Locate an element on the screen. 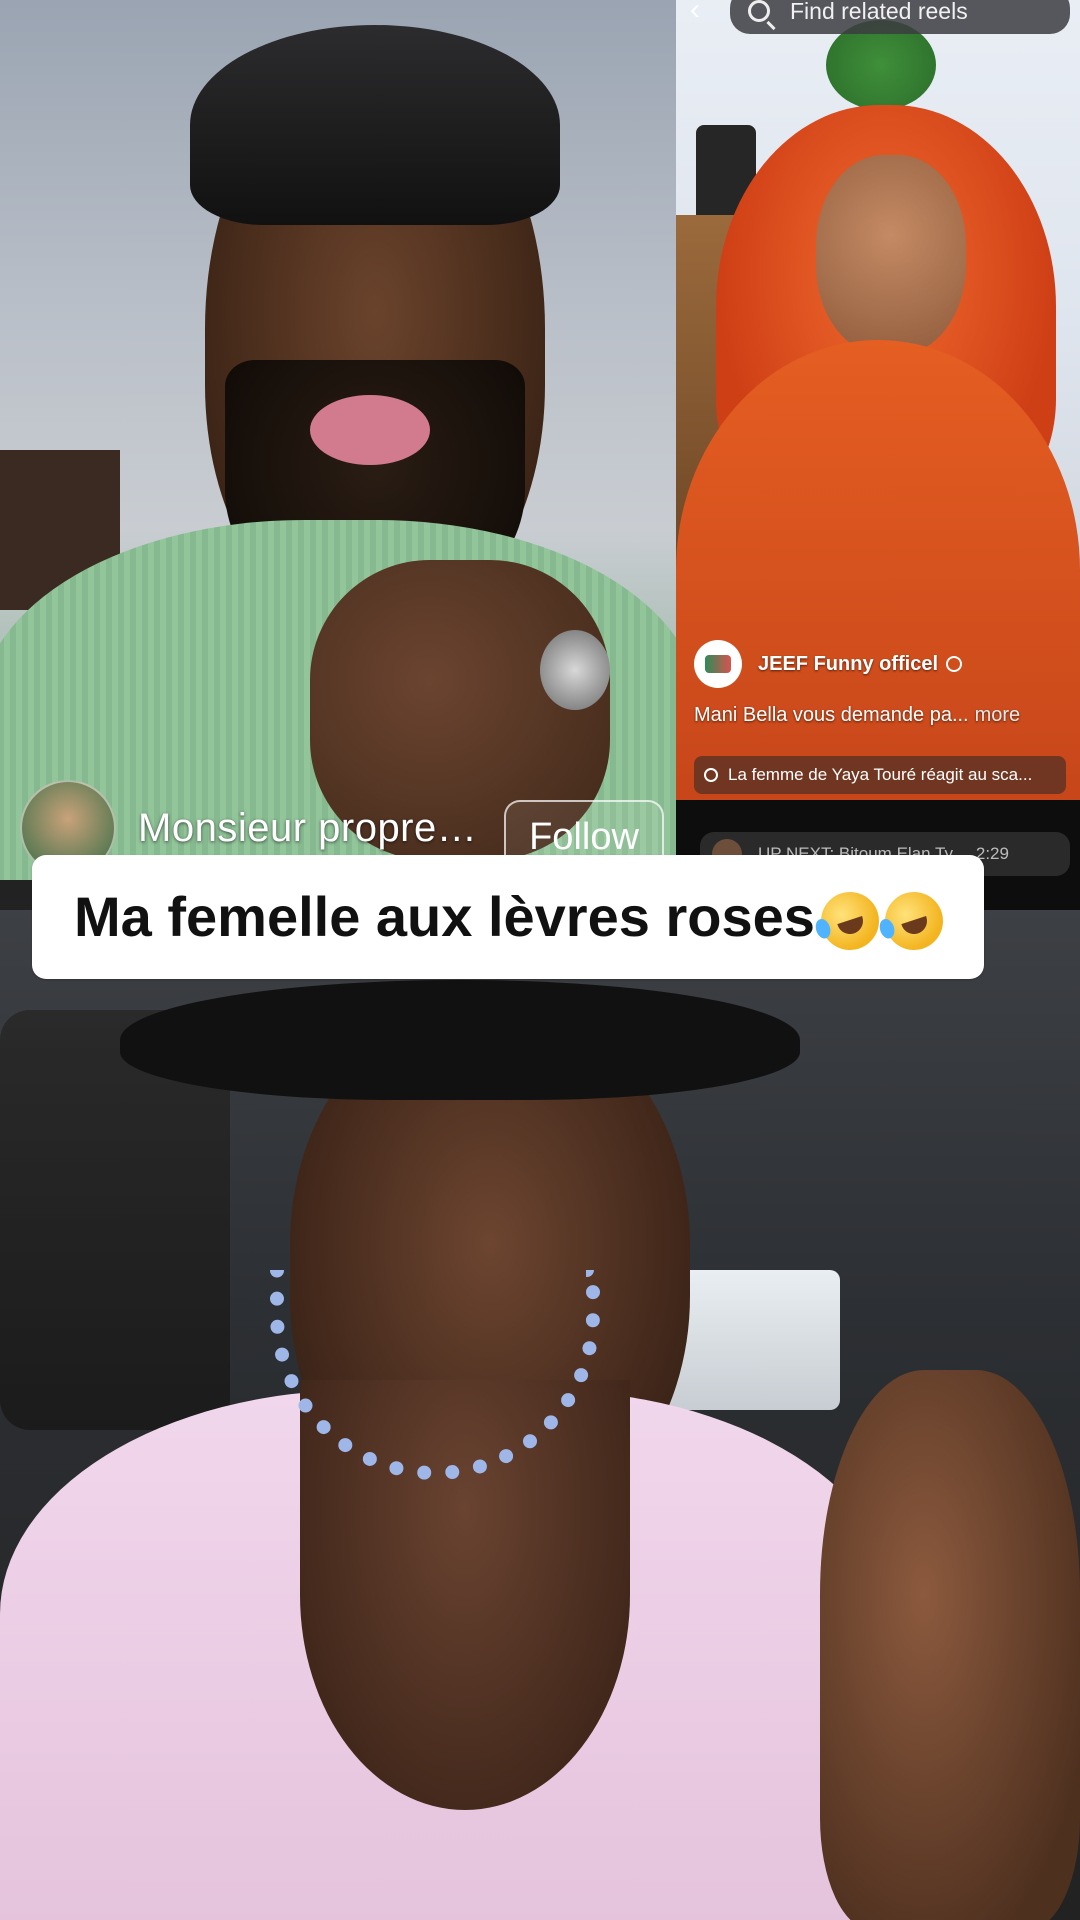  woman-face is located at coordinates (891, 255).